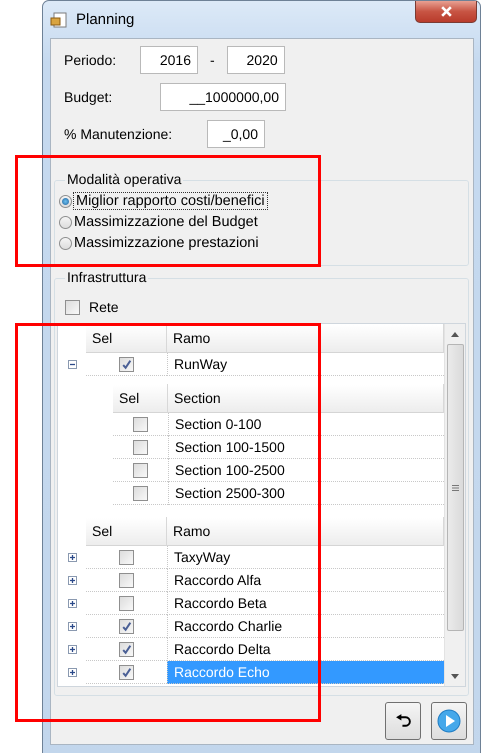  I want to click on input-field: _0,00, so click(236, 134).